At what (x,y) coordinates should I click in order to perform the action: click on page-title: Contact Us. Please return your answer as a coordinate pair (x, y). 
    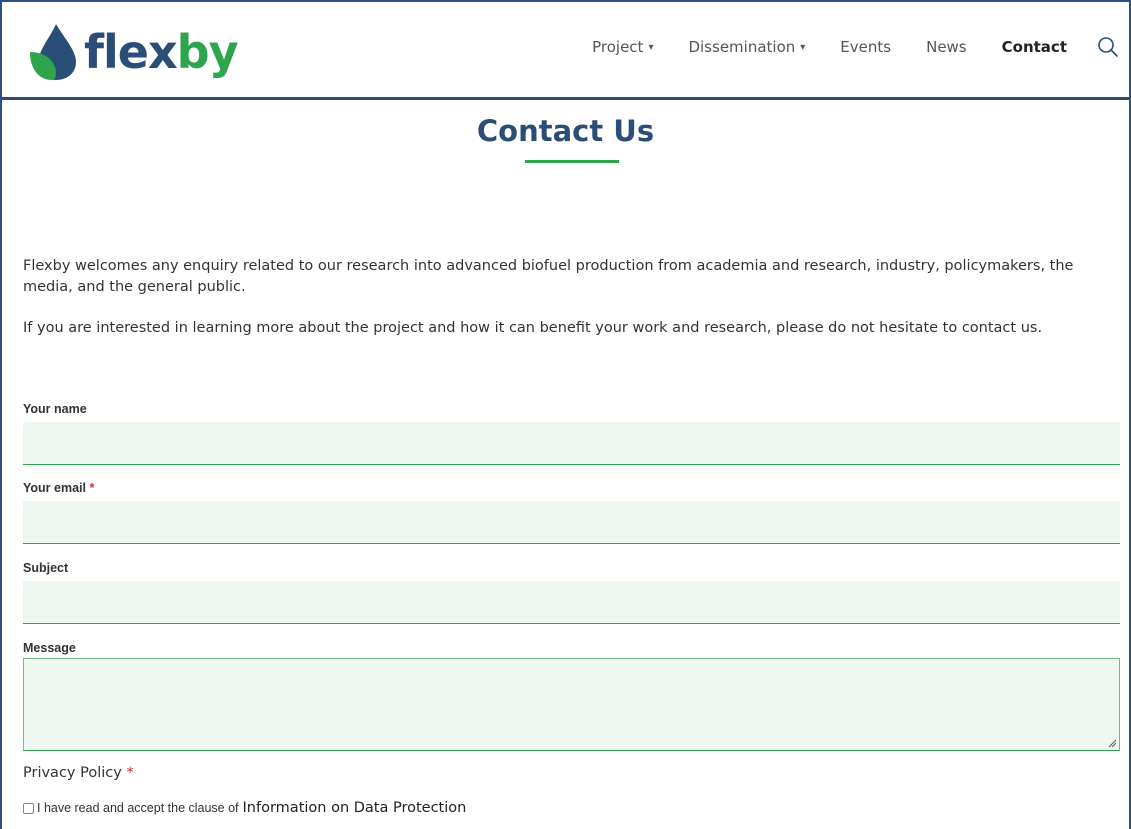
    Looking at the image, I should click on (565, 131).